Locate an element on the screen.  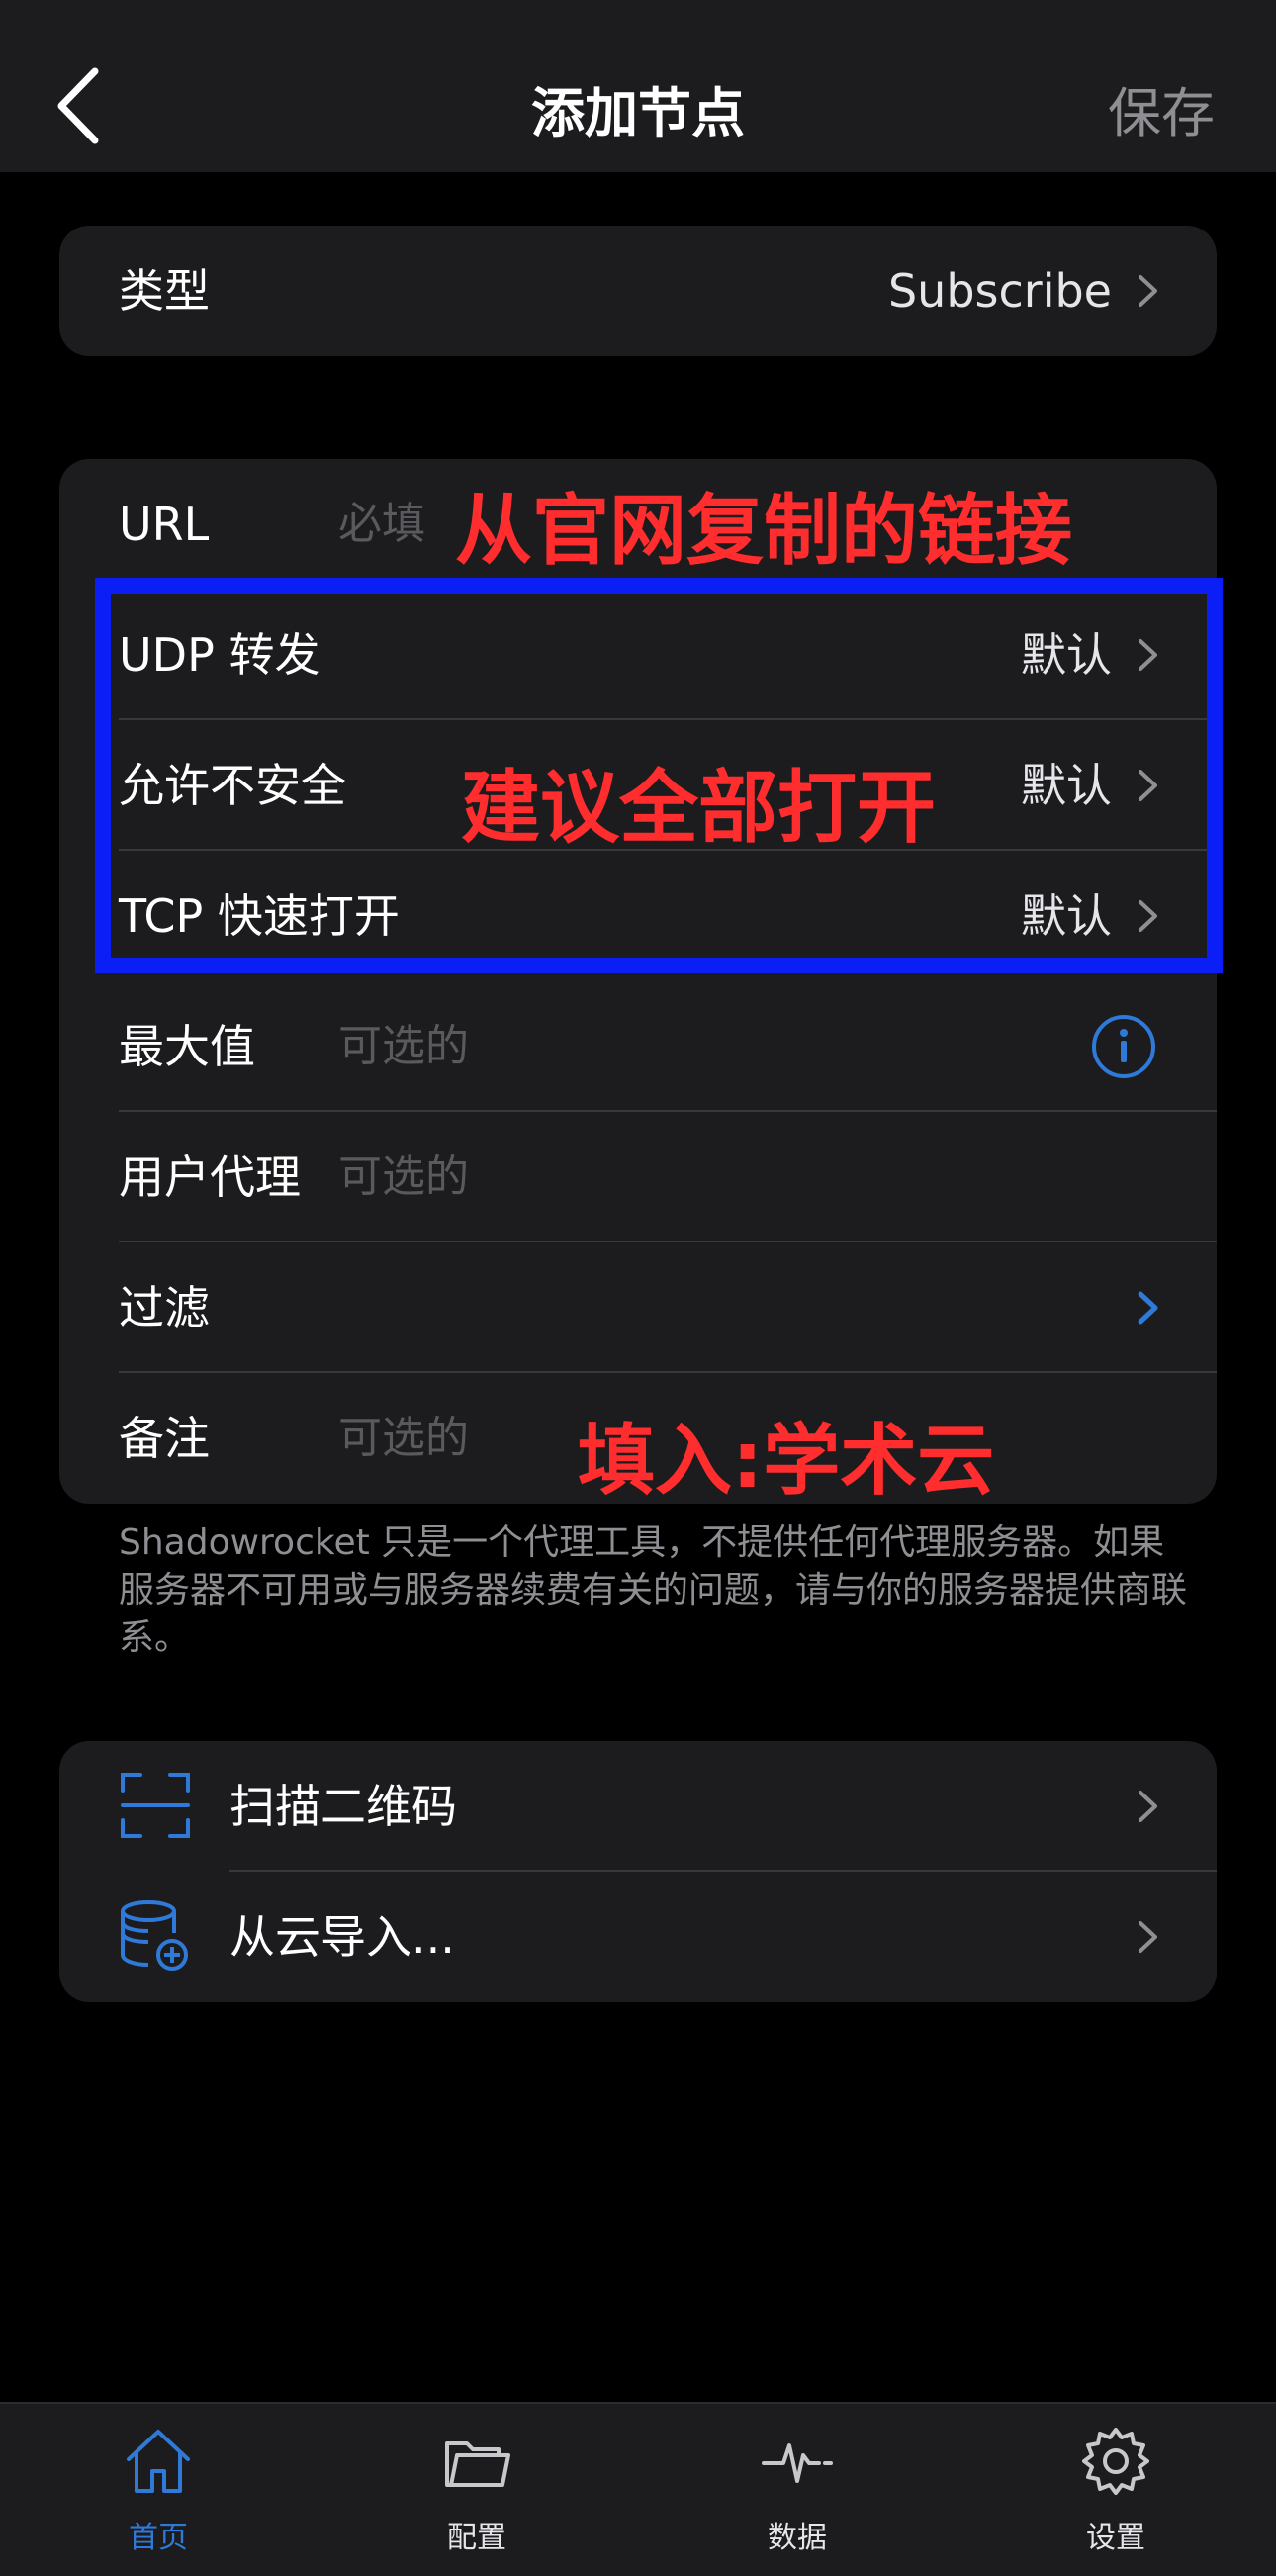
filter-label: 过滤 is located at coordinates (164, 1308).